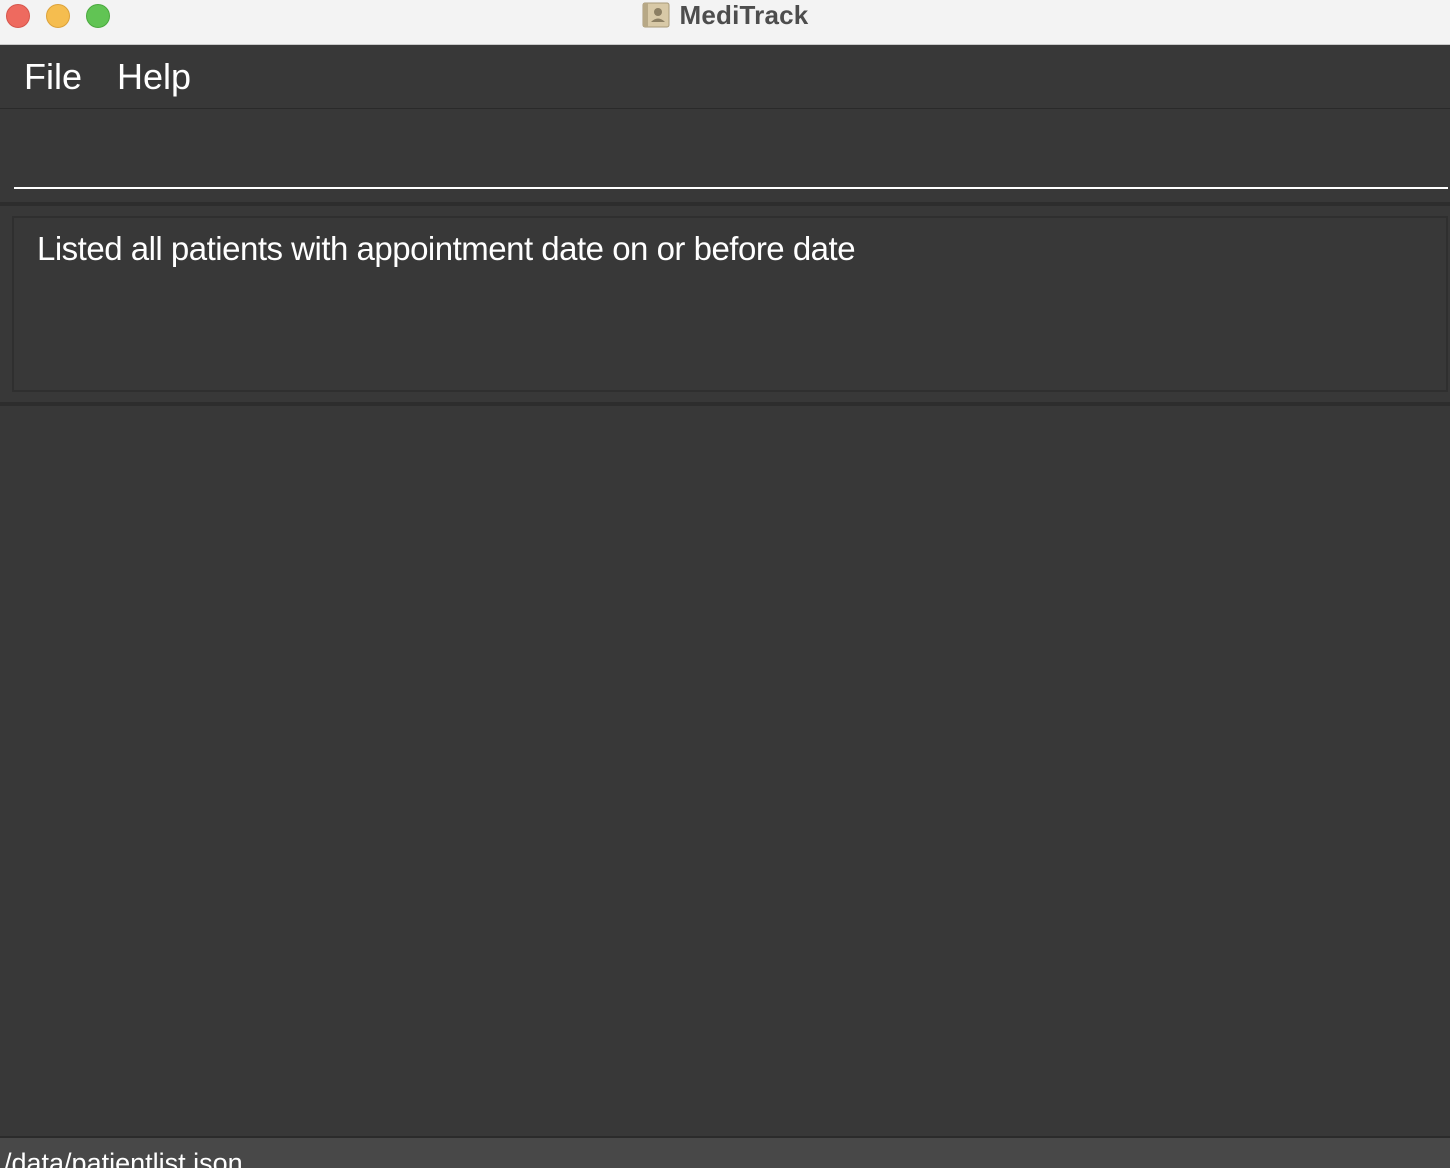 Image resolution: width=1450 pixels, height=1168 pixels. Describe the element at coordinates (725, 77) in the screenshot. I see `menu-bar: File Help` at that location.